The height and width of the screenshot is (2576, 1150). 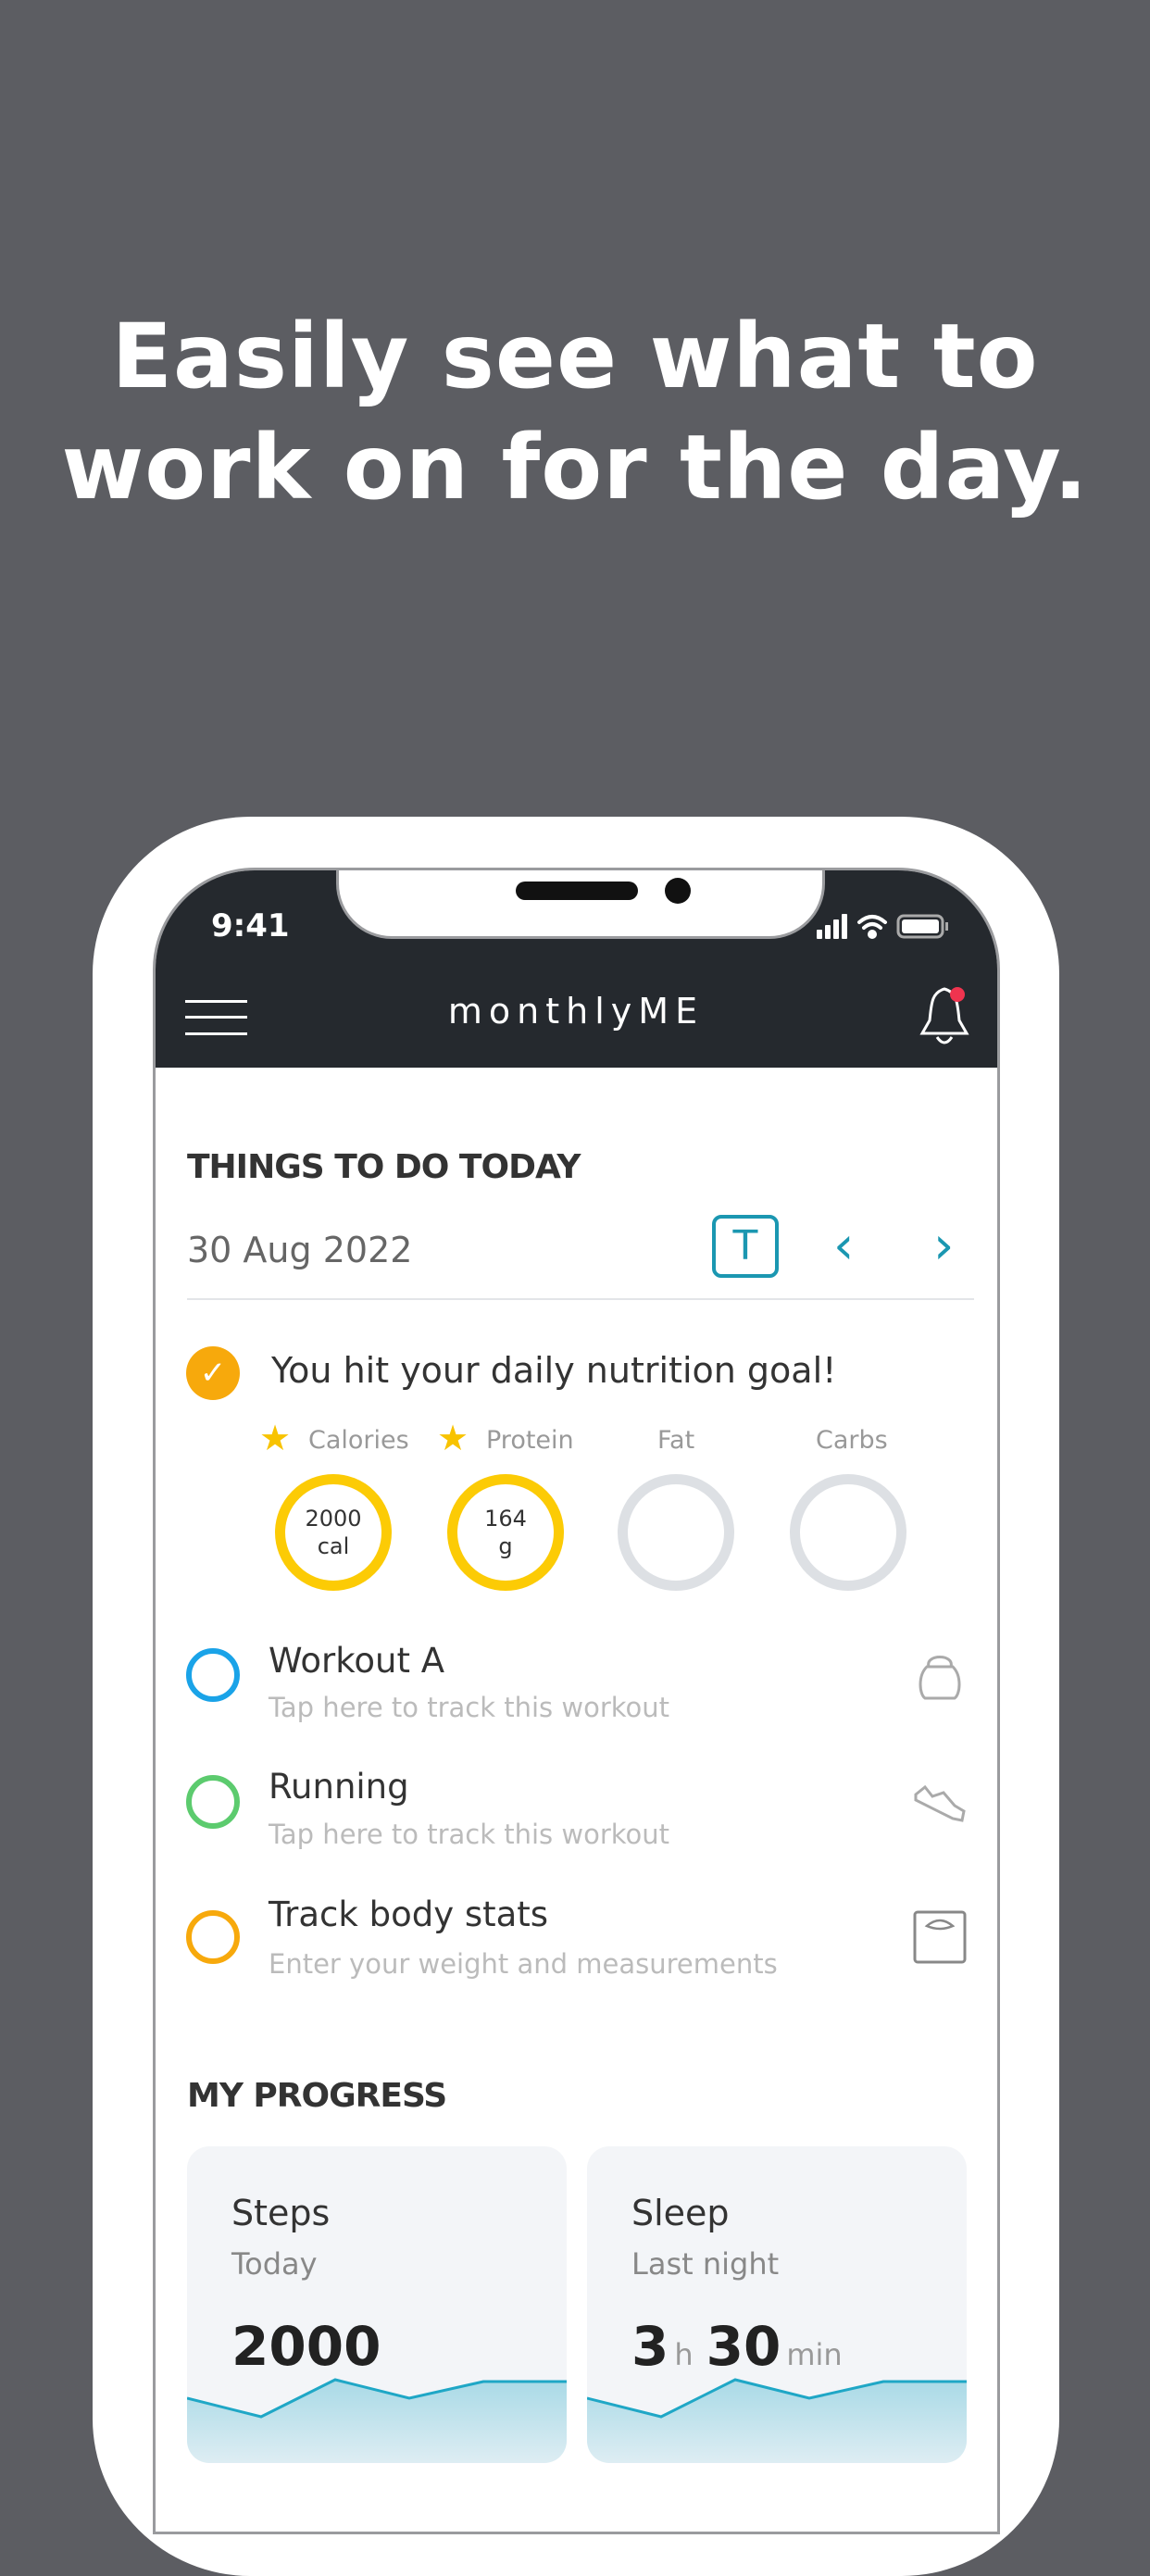 I want to click on section-title-todo: THINGS TO DO TODAY, so click(x=384, y=1167).